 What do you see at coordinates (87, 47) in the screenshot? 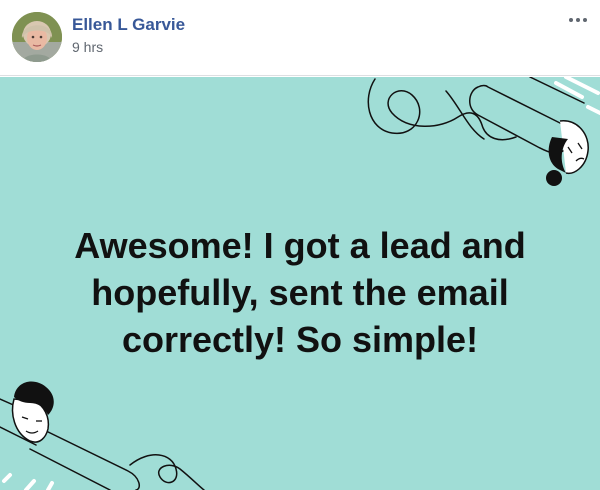
I see `post-timestamp-link: 9 hrs` at bounding box center [87, 47].